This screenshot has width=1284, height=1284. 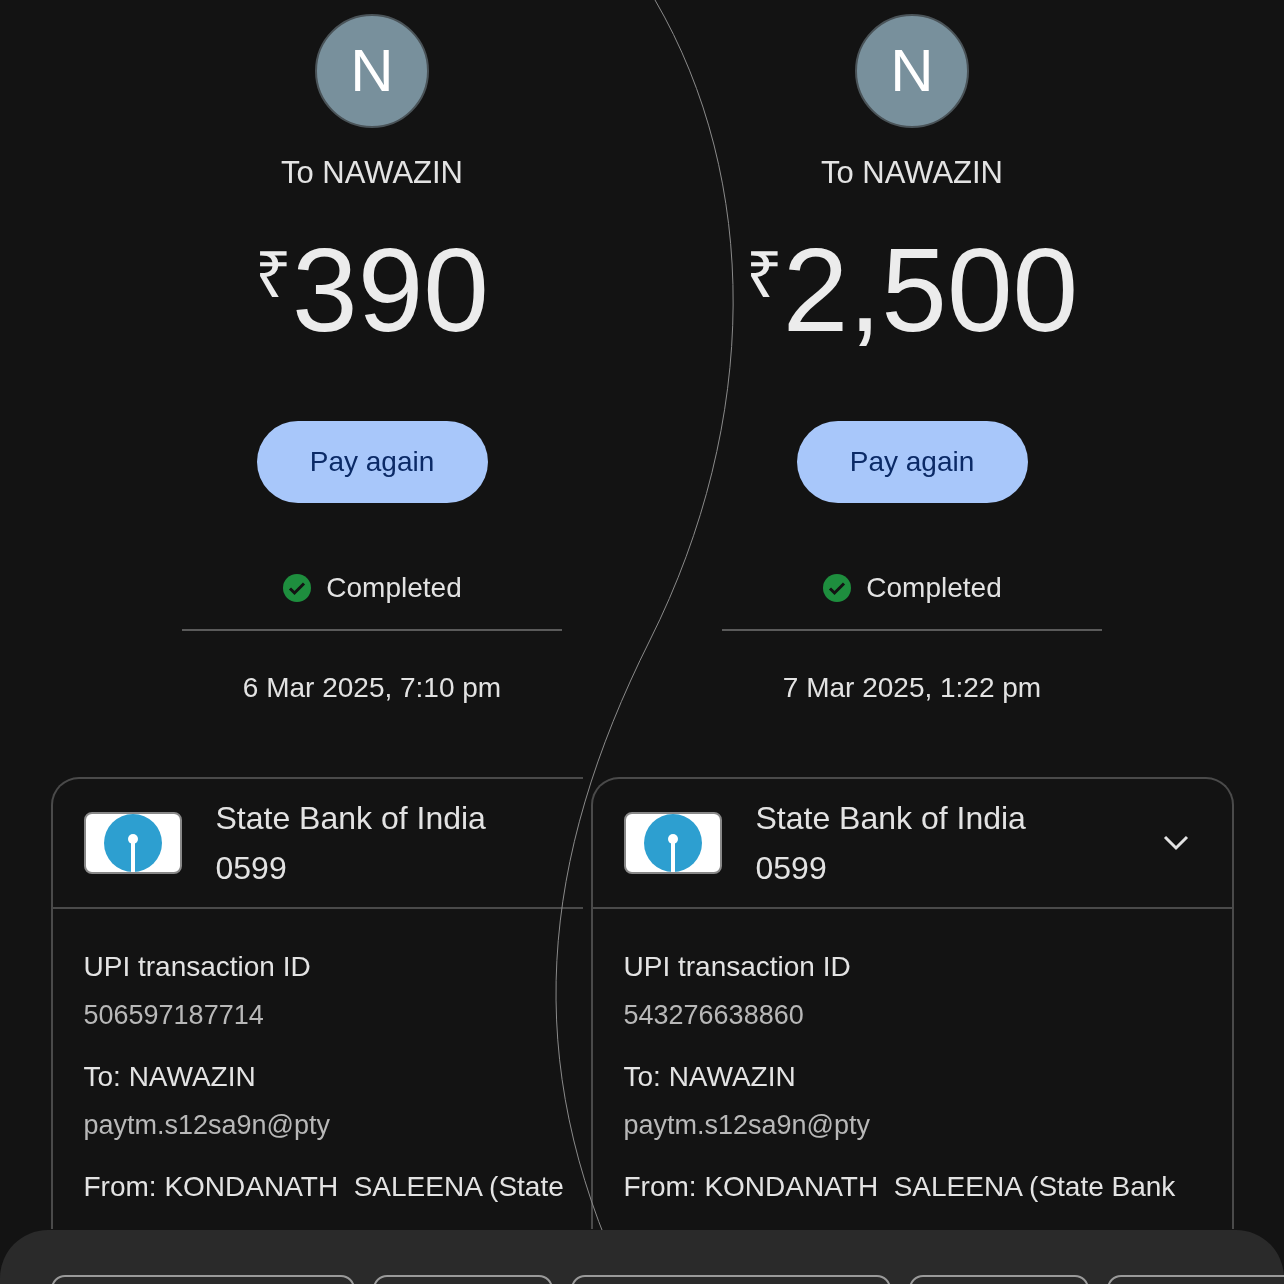 What do you see at coordinates (900, 1186) in the screenshot?
I see `detail-label: From: KONDANATH SALEENA (State Bank` at bounding box center [900, 1186].